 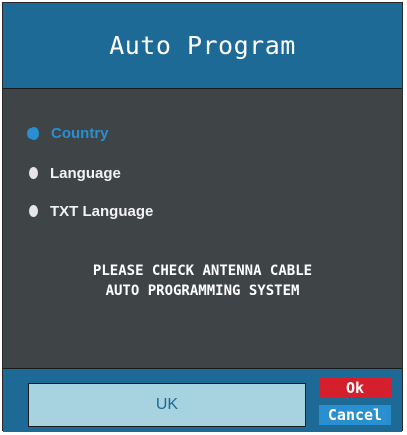 I want to click on message-line-2: AUTO PROGRAMMING SYSTEM, so click(x=202, y=291).